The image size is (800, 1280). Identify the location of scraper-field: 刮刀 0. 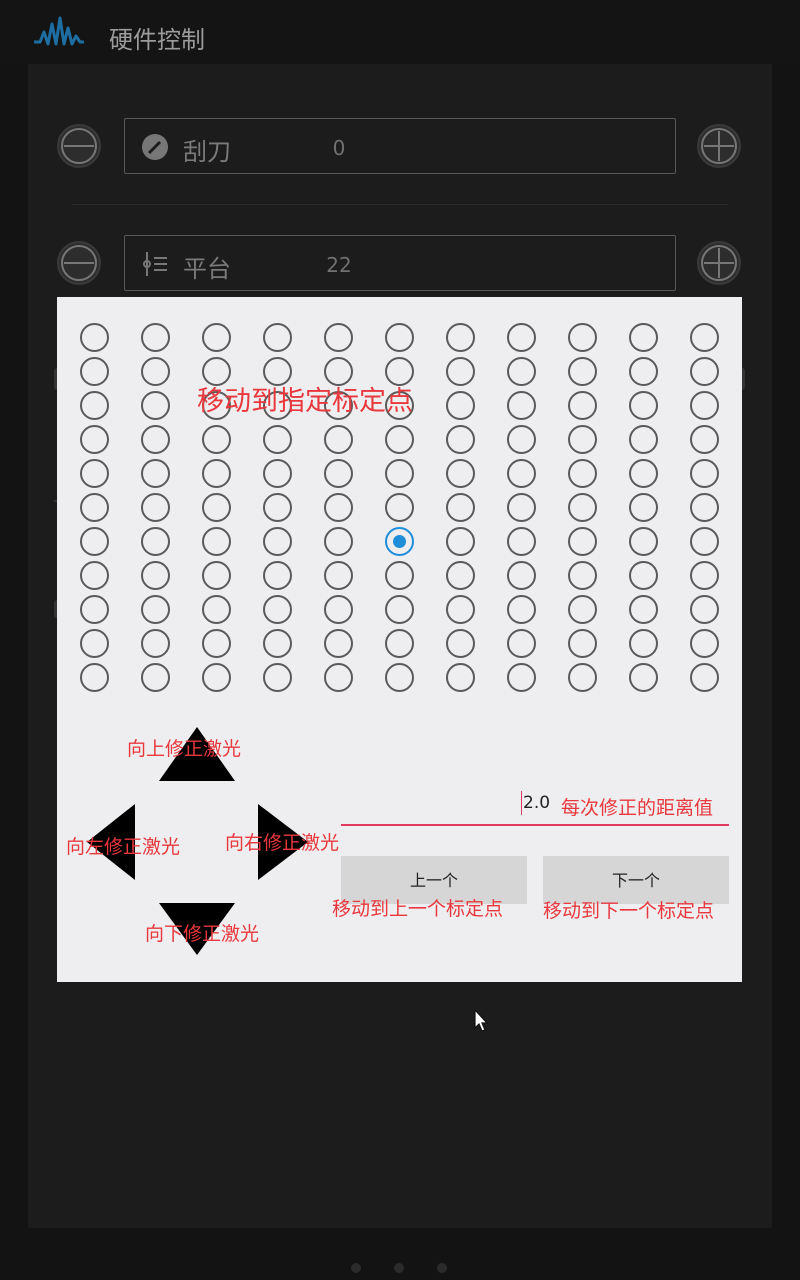
(400, 146).